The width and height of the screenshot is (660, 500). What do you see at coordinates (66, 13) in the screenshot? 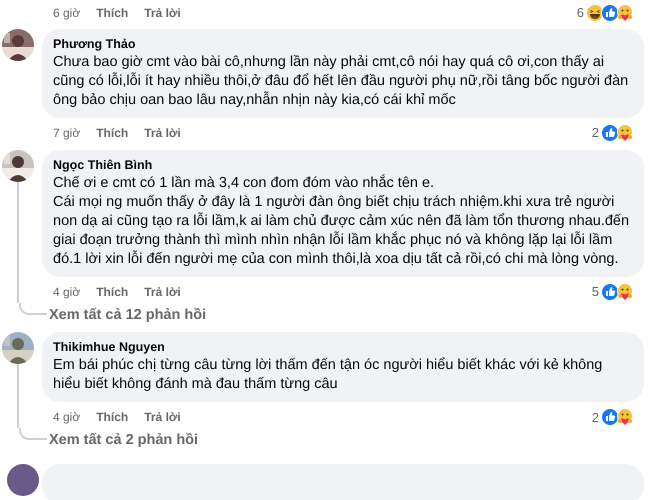
I see `comment-time: 6 giờ` at bounding box center [66, 13].